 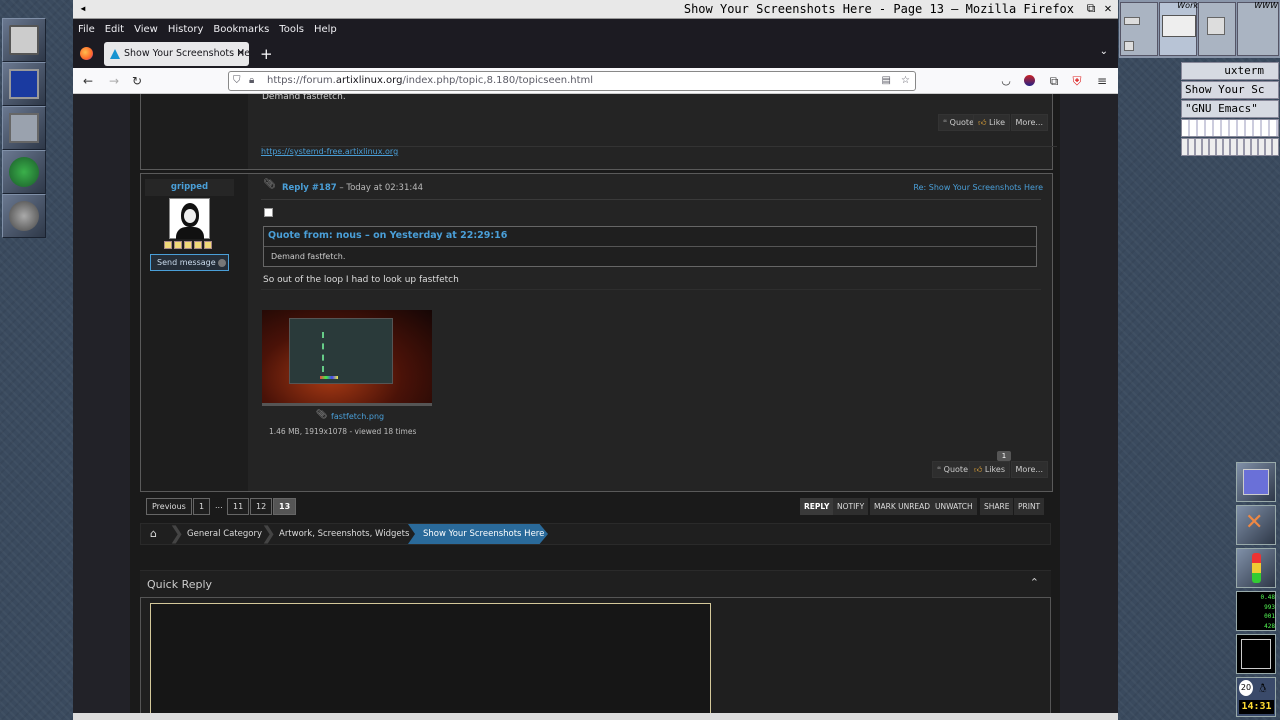 What do you see at coordinates (1104, 51) in the screenshot?
I see `list-tabs-icon: ⌄` at bounding box center [1104, 51].